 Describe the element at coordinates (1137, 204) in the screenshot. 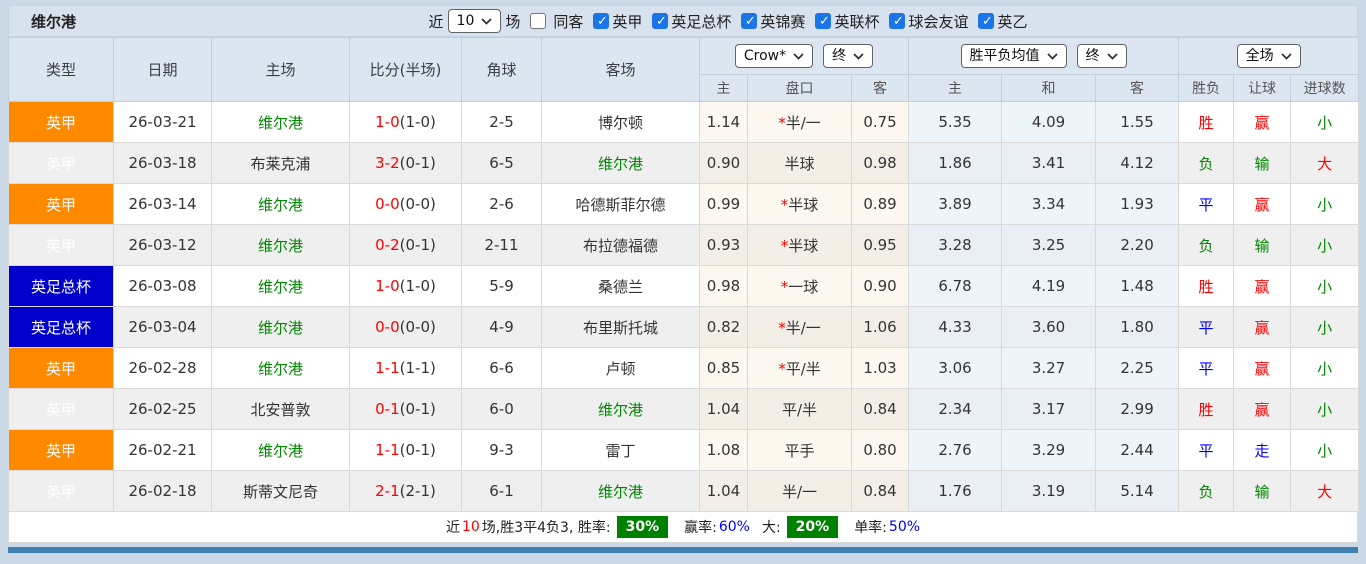

I see `avg-away-odds: 1.93` at that location.